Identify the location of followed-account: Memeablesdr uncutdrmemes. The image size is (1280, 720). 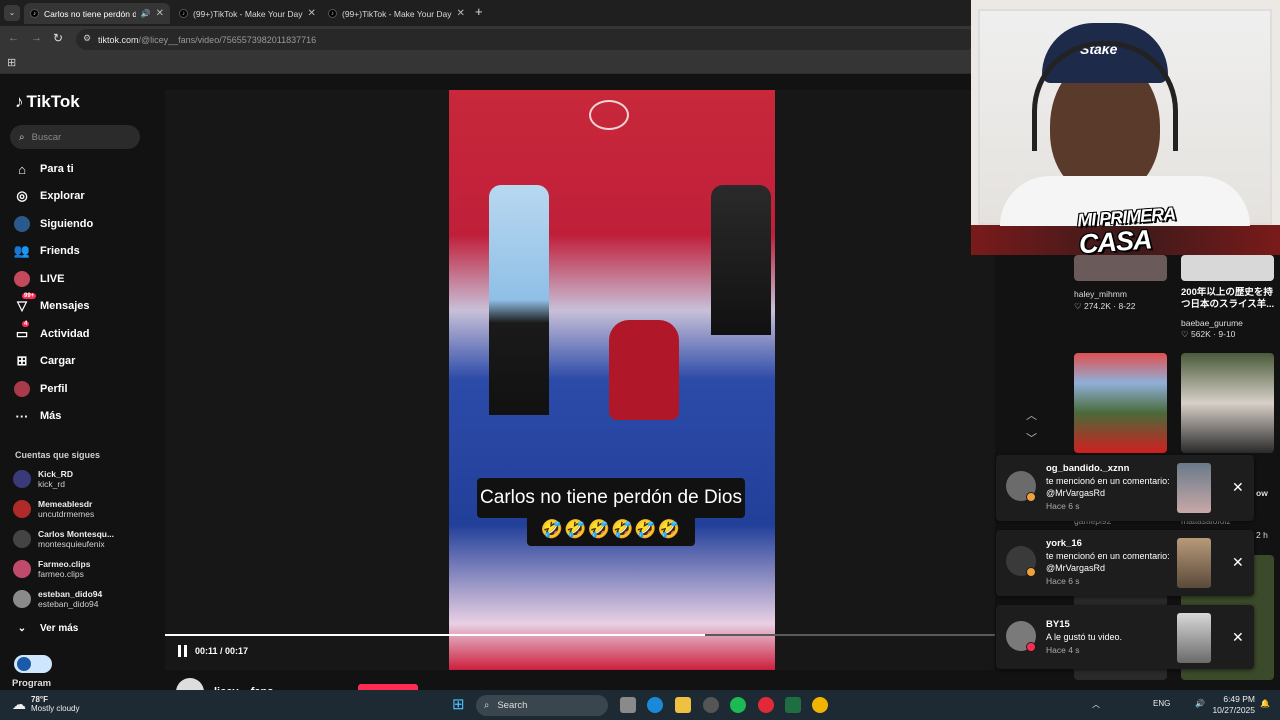
(88, 509).